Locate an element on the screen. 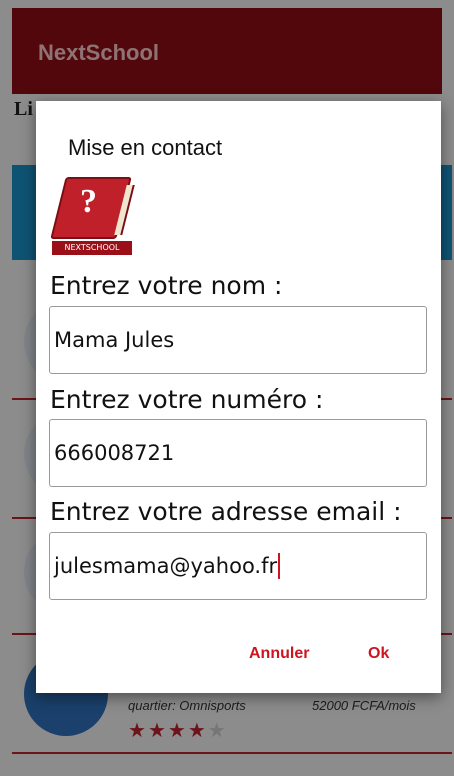  cancel-button: Annuler is located at coordinates (279, 654).